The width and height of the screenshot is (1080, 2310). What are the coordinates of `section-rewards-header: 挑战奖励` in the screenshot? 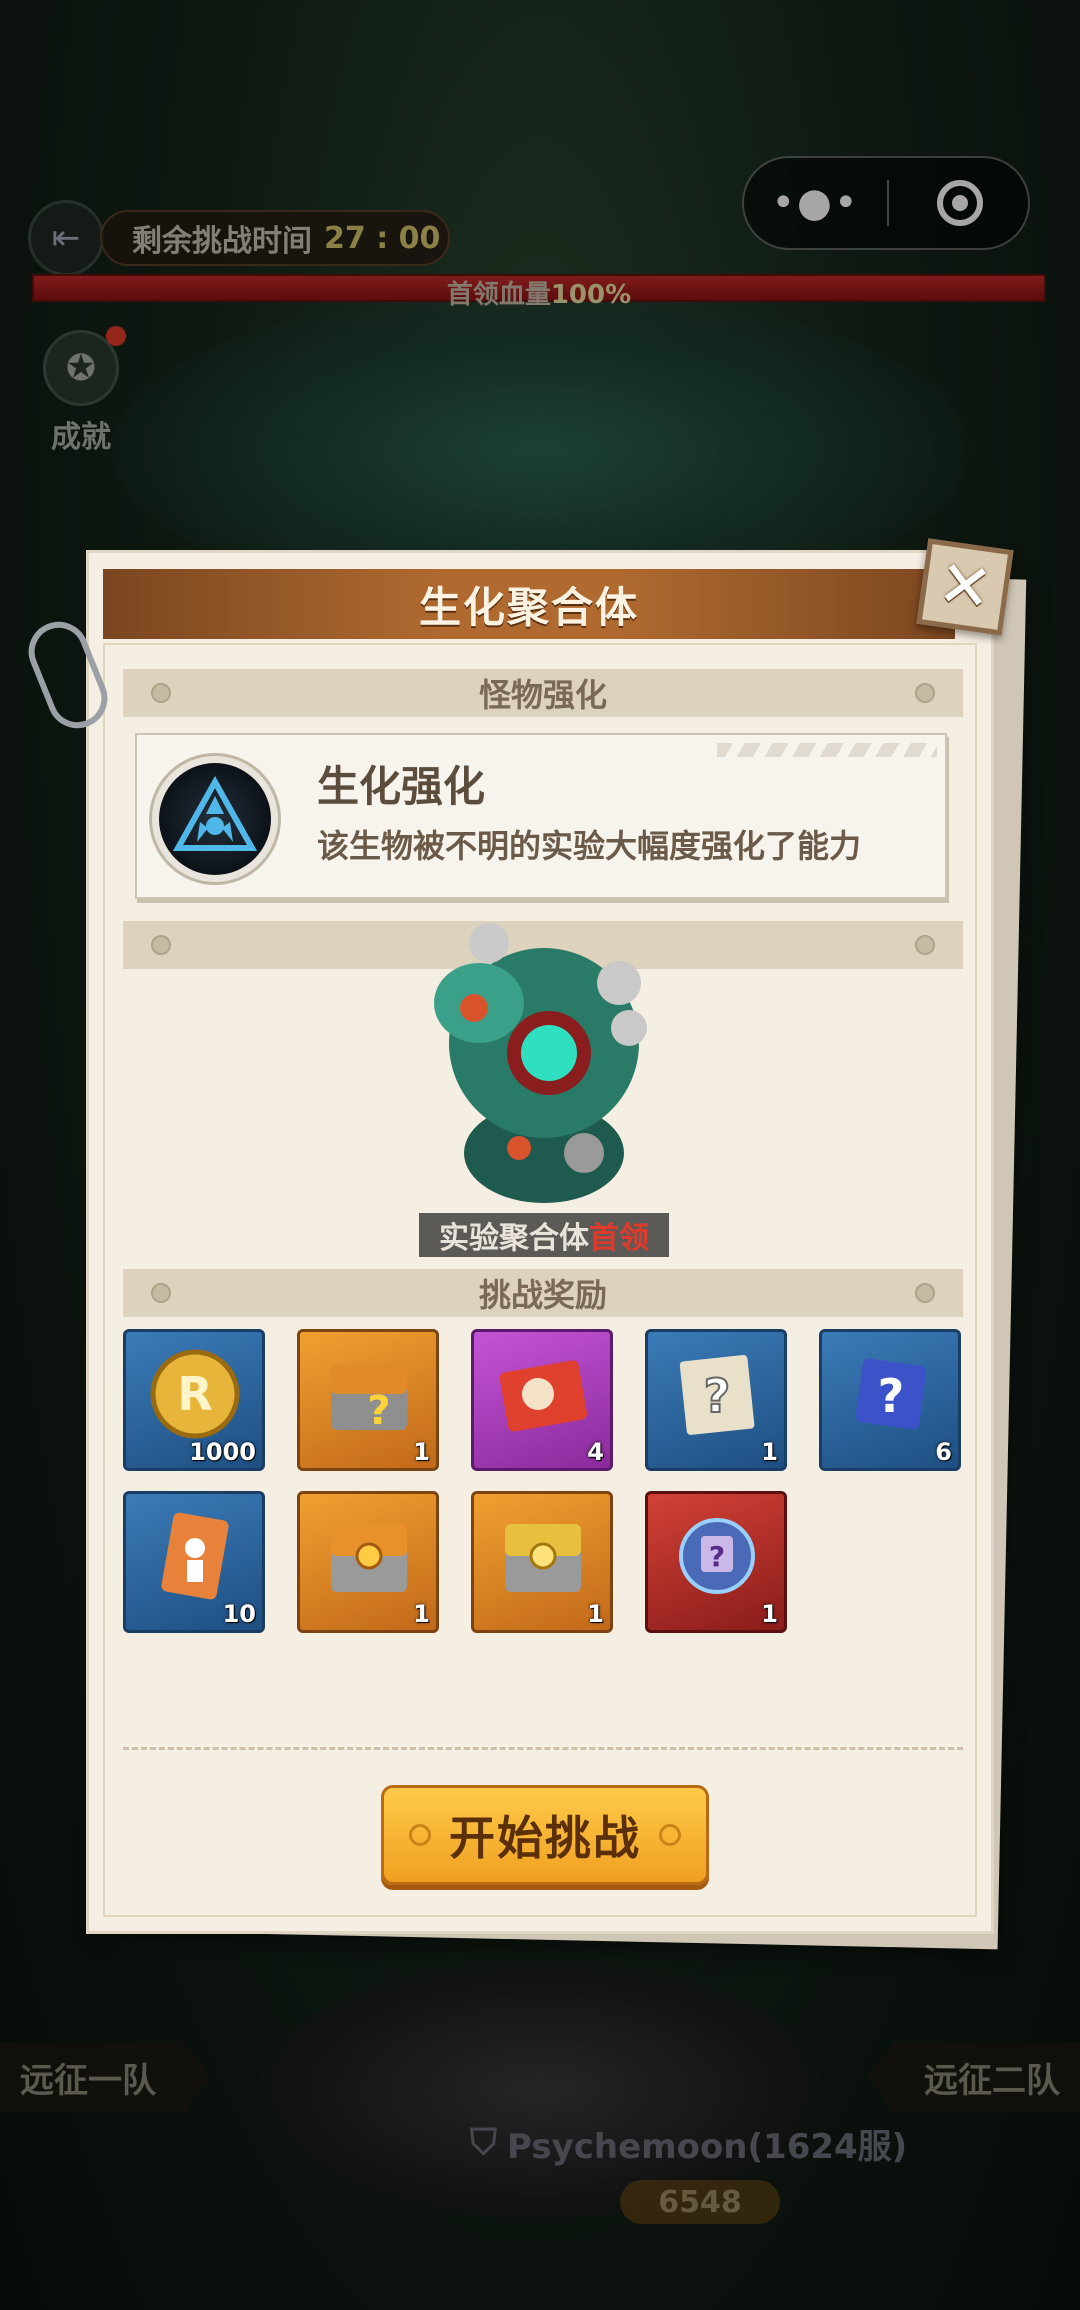 It's located at (543, 1293).